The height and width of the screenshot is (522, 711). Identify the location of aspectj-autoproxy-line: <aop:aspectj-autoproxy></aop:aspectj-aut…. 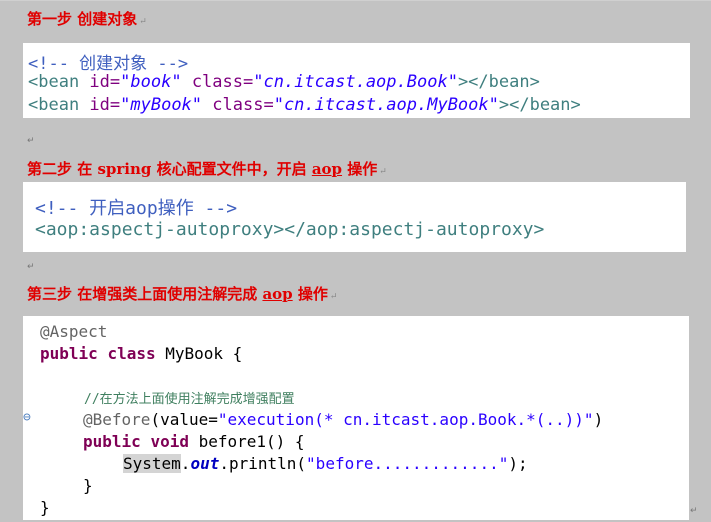
(290, 229).